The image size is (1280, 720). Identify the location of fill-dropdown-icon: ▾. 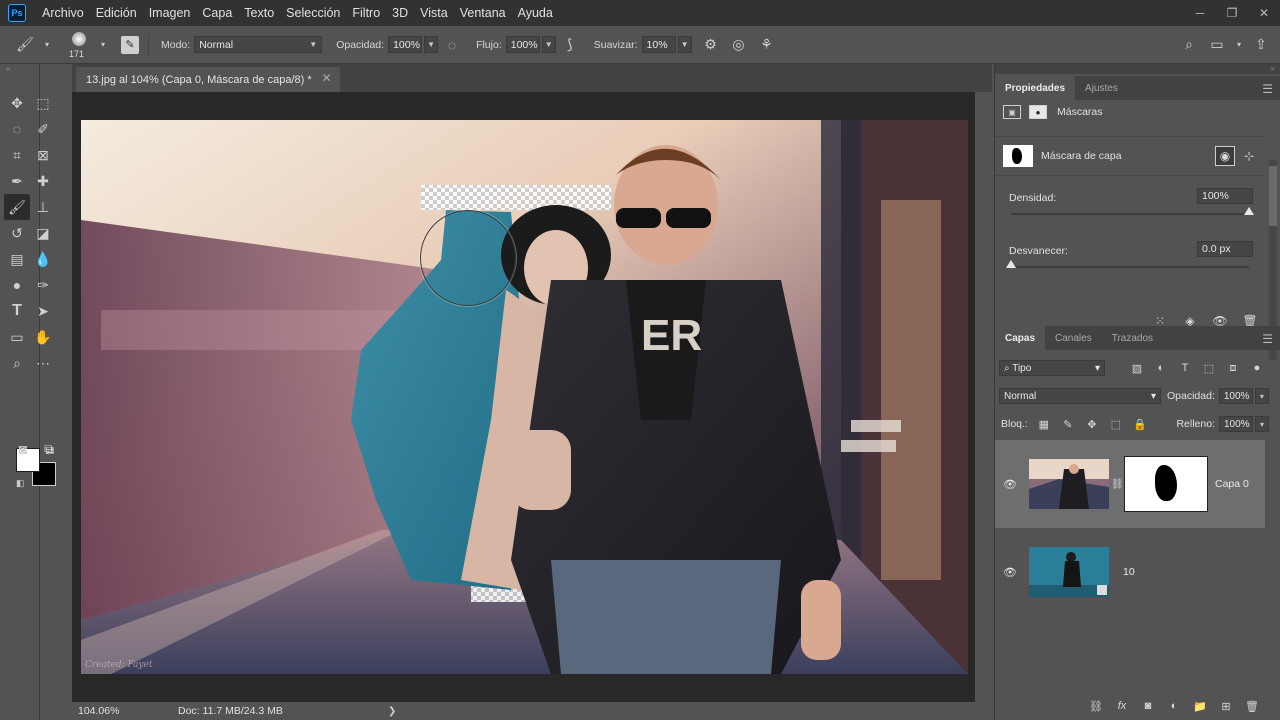
(1262, 424).